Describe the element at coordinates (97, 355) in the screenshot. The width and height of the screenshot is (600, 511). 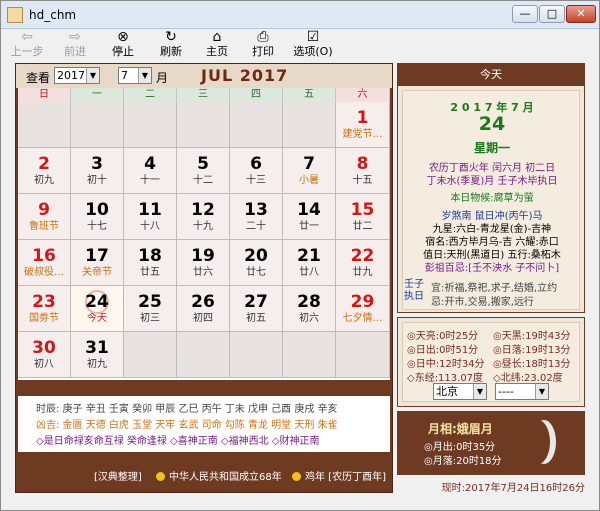
I see `calendar-day-cell: 31 初九` at that location.